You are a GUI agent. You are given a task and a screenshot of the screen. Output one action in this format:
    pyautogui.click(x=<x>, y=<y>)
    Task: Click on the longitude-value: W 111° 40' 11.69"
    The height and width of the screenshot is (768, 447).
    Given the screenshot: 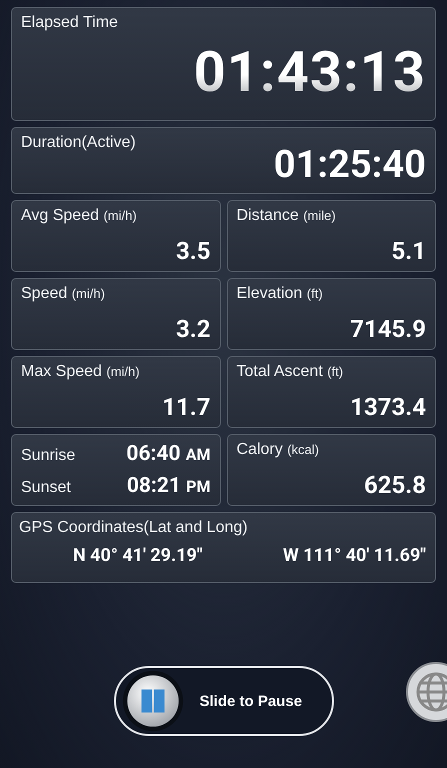 What is the action you would take?
    pyautogui.click(x=354, y=555)
    